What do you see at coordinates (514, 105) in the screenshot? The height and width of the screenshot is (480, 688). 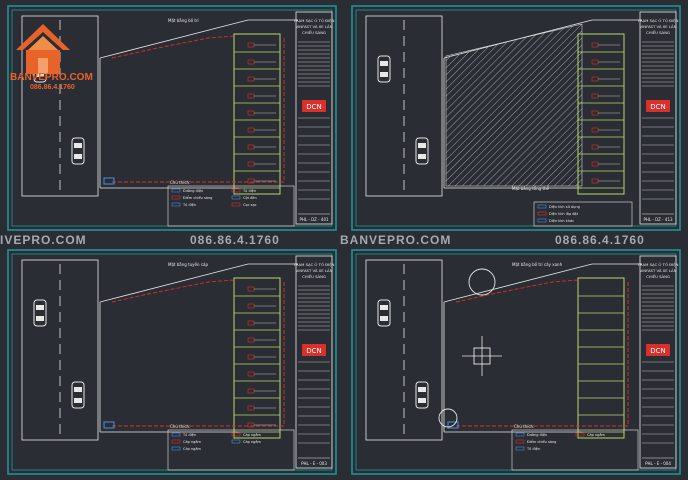 I see `hatched-area` at bounding box center [514, 105].